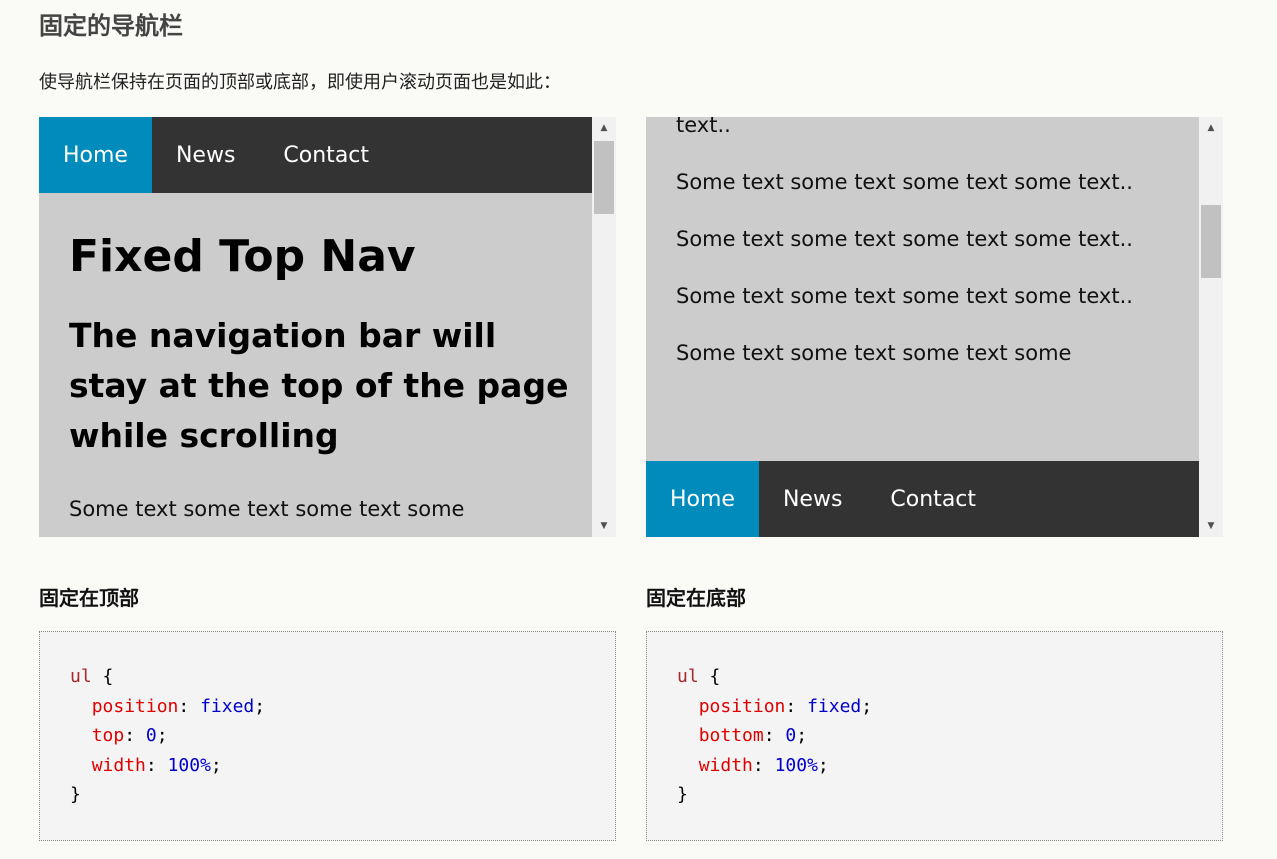 The width and height of the screenshot is (1277, 859). I want to click on code-line: bottom: 0;, so click(753, 735).